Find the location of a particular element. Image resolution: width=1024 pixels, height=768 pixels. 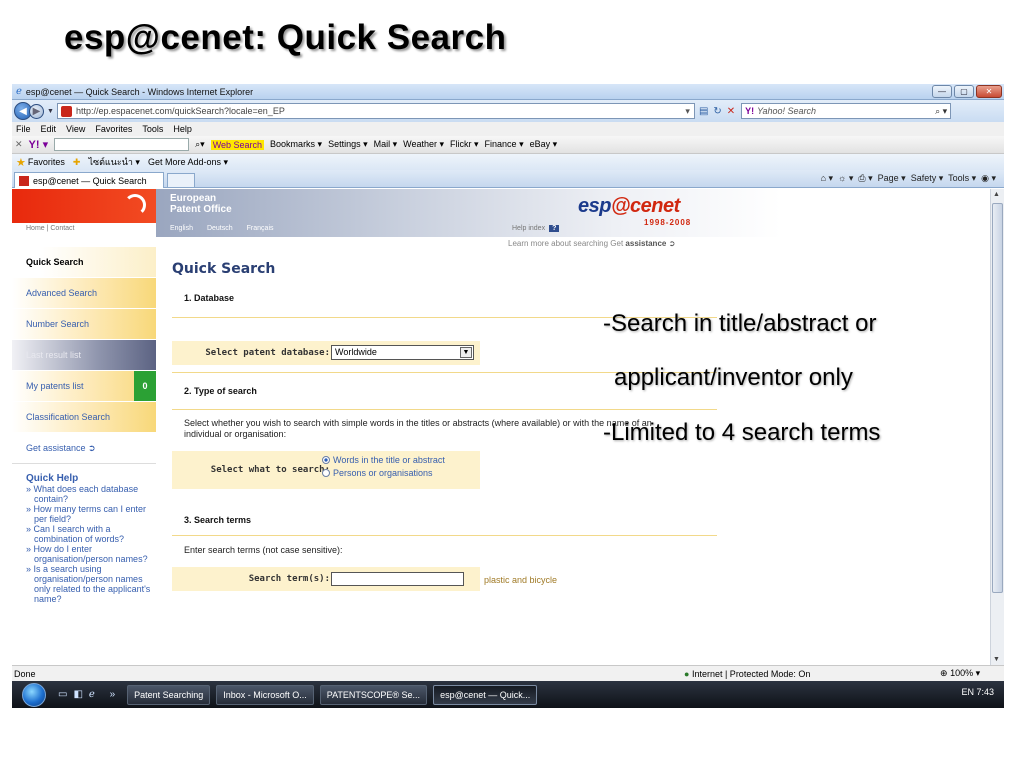

section-database-heading: 1. Database is located at coordinates (209, 298).